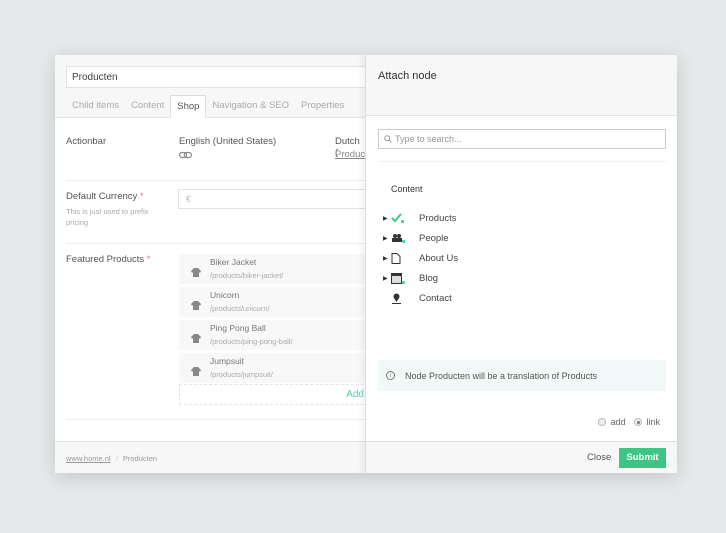 The image size is (726, 533). I want to click on calendar-icon, so click(401, 278).